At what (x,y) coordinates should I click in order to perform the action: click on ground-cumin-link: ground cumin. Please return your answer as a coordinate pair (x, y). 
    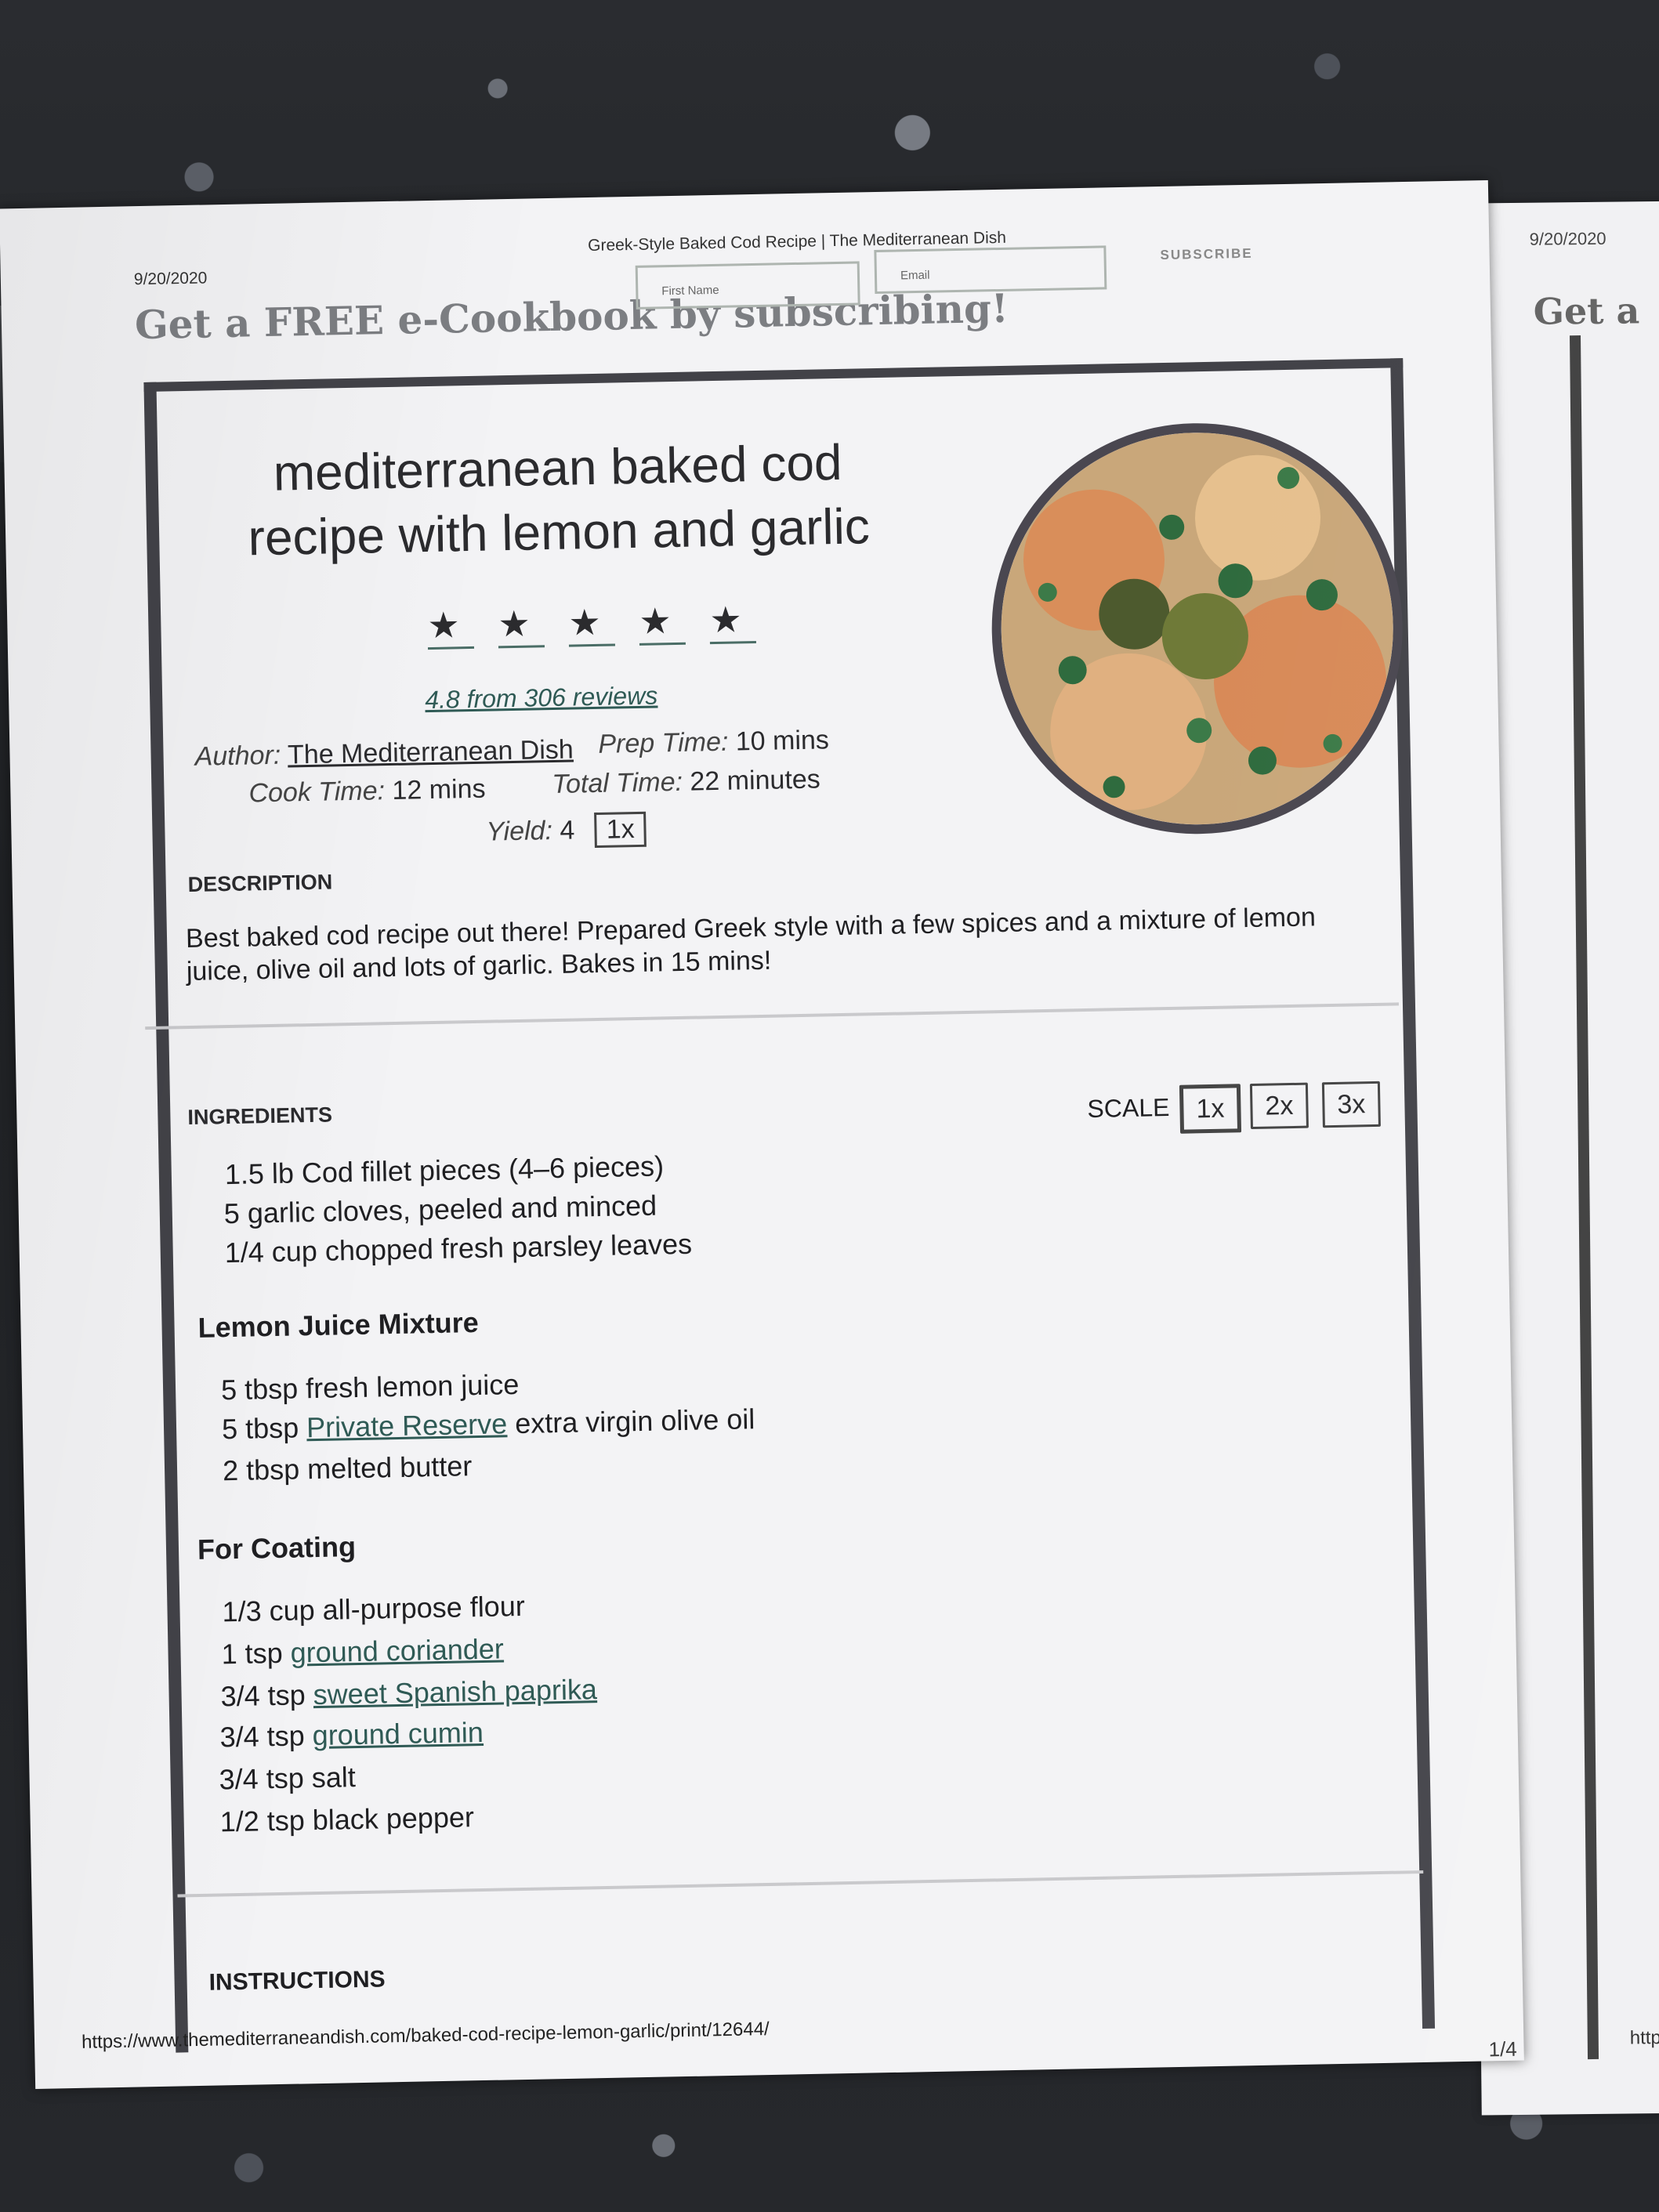
    Looking at the image, I should click on (398, 1733).